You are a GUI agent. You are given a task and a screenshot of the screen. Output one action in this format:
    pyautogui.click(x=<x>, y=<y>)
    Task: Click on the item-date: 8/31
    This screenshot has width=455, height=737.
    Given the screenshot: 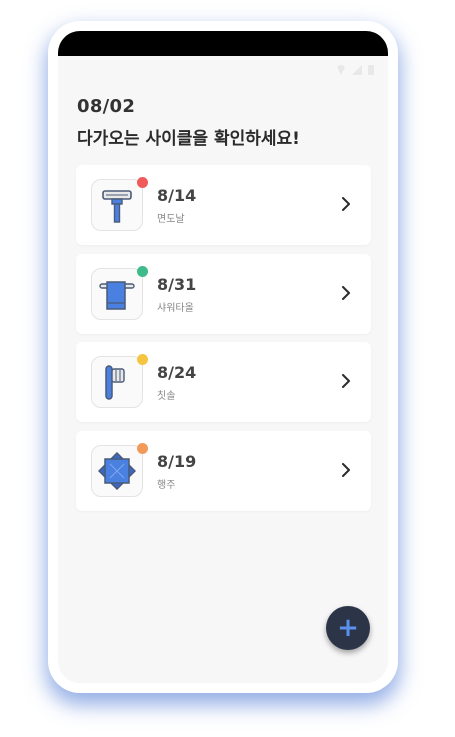 What is the action you would take?
    pyautogui.click(x=177, y=284)
    